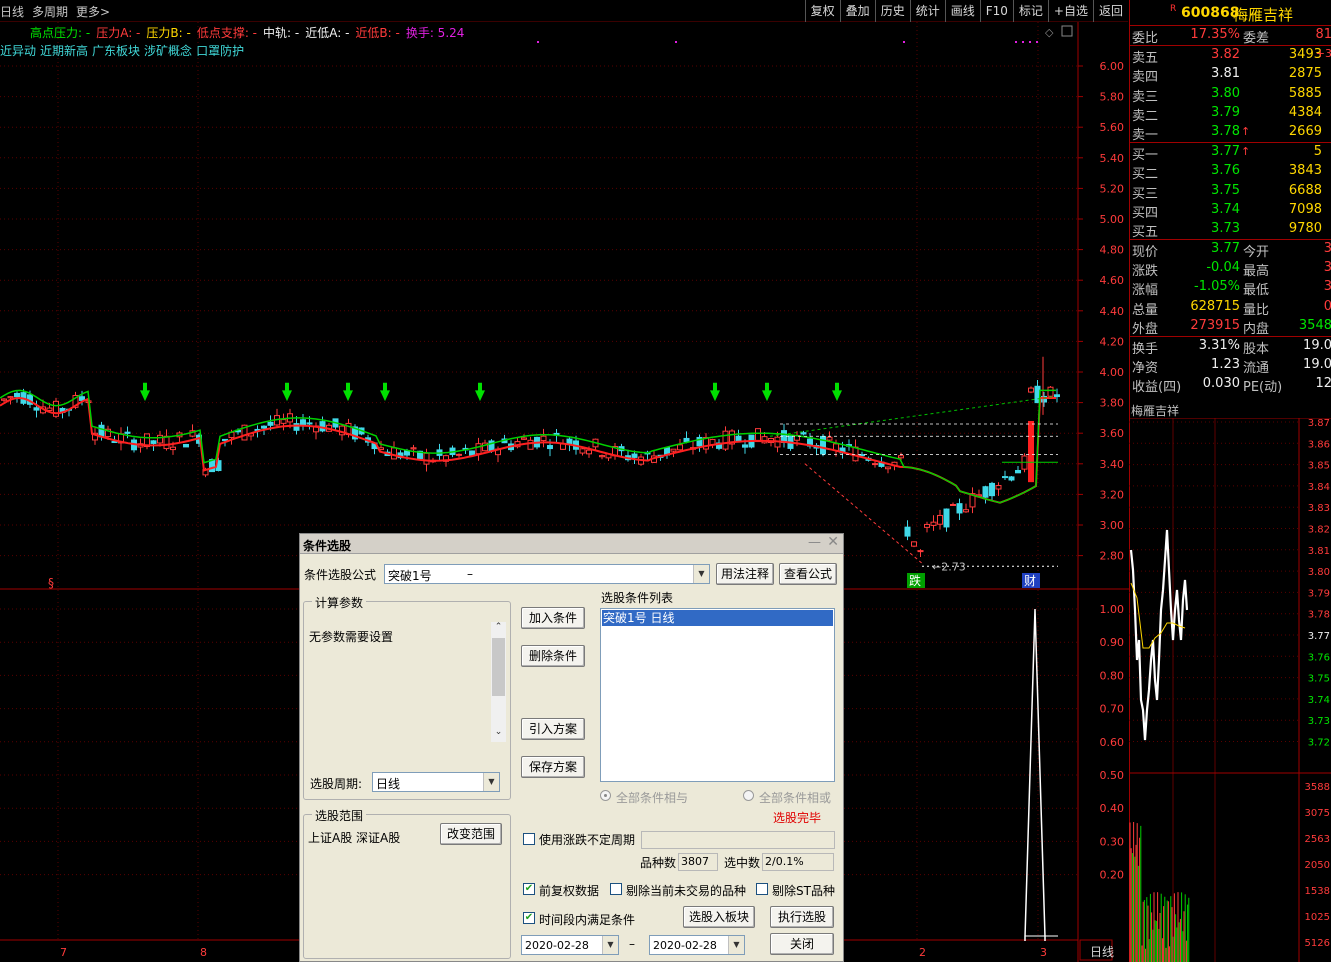 The height and width of the screenshot is (962, 1331). I want to click on event-marker: §, so click(51, 583).